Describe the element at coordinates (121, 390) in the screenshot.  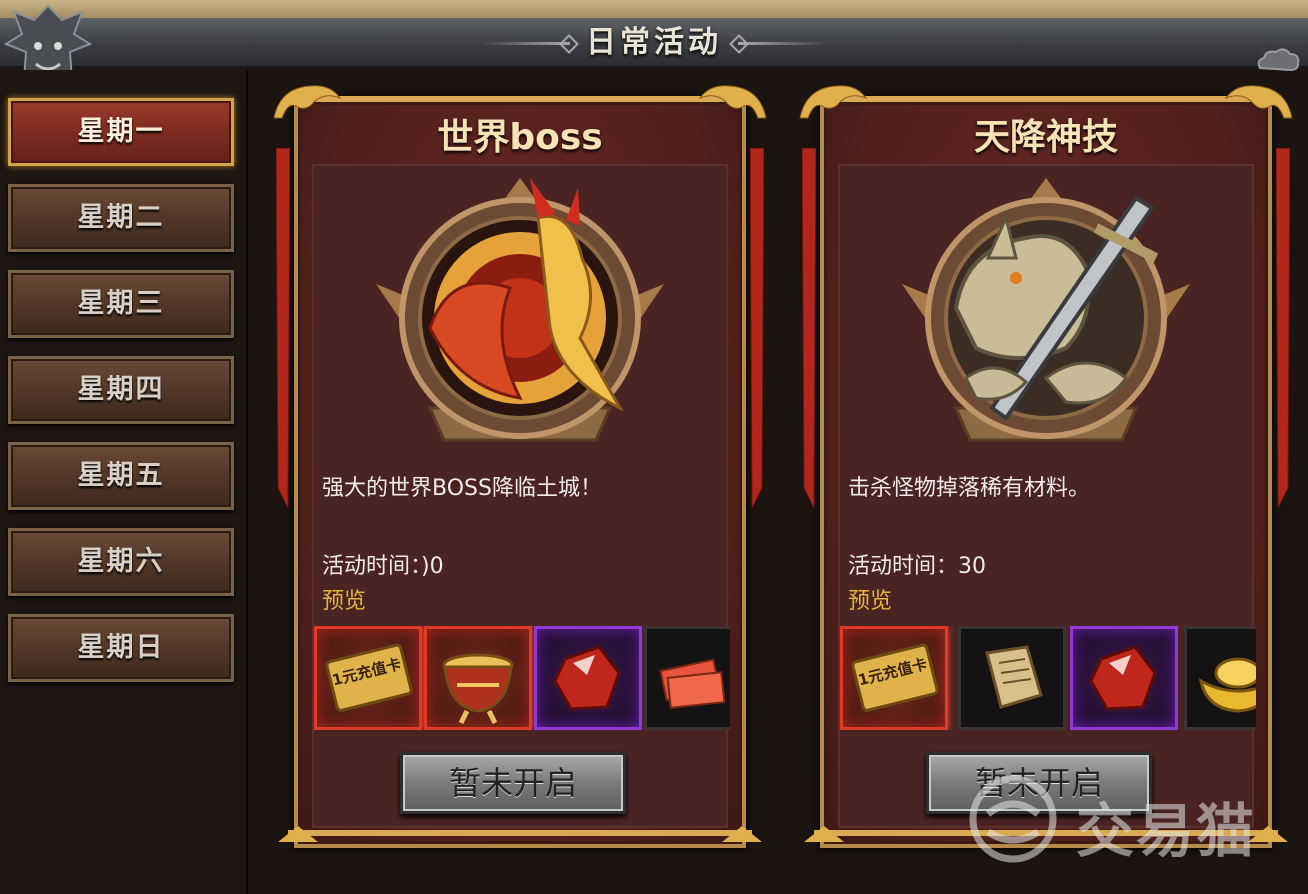
I see `tab-thursday: 星期四` at that location.